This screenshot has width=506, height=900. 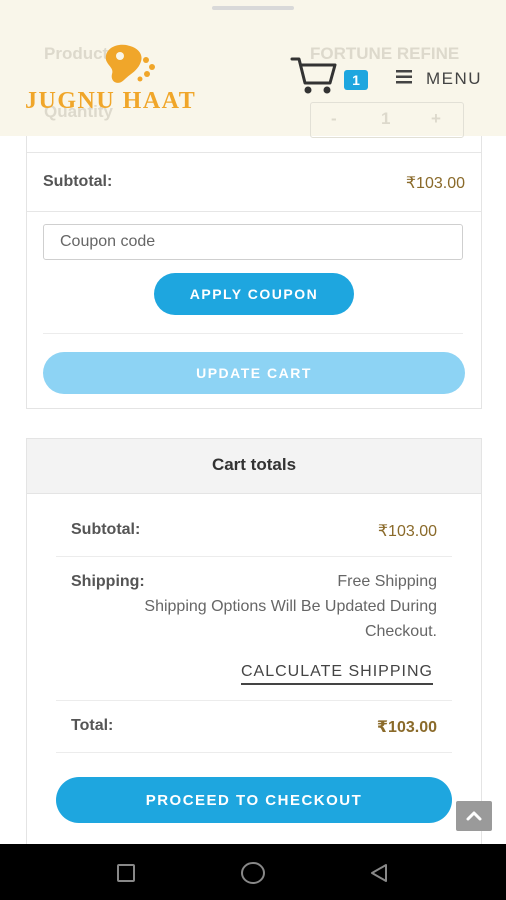 I want to click on coupon-code-input, so click(x=253, y=242).